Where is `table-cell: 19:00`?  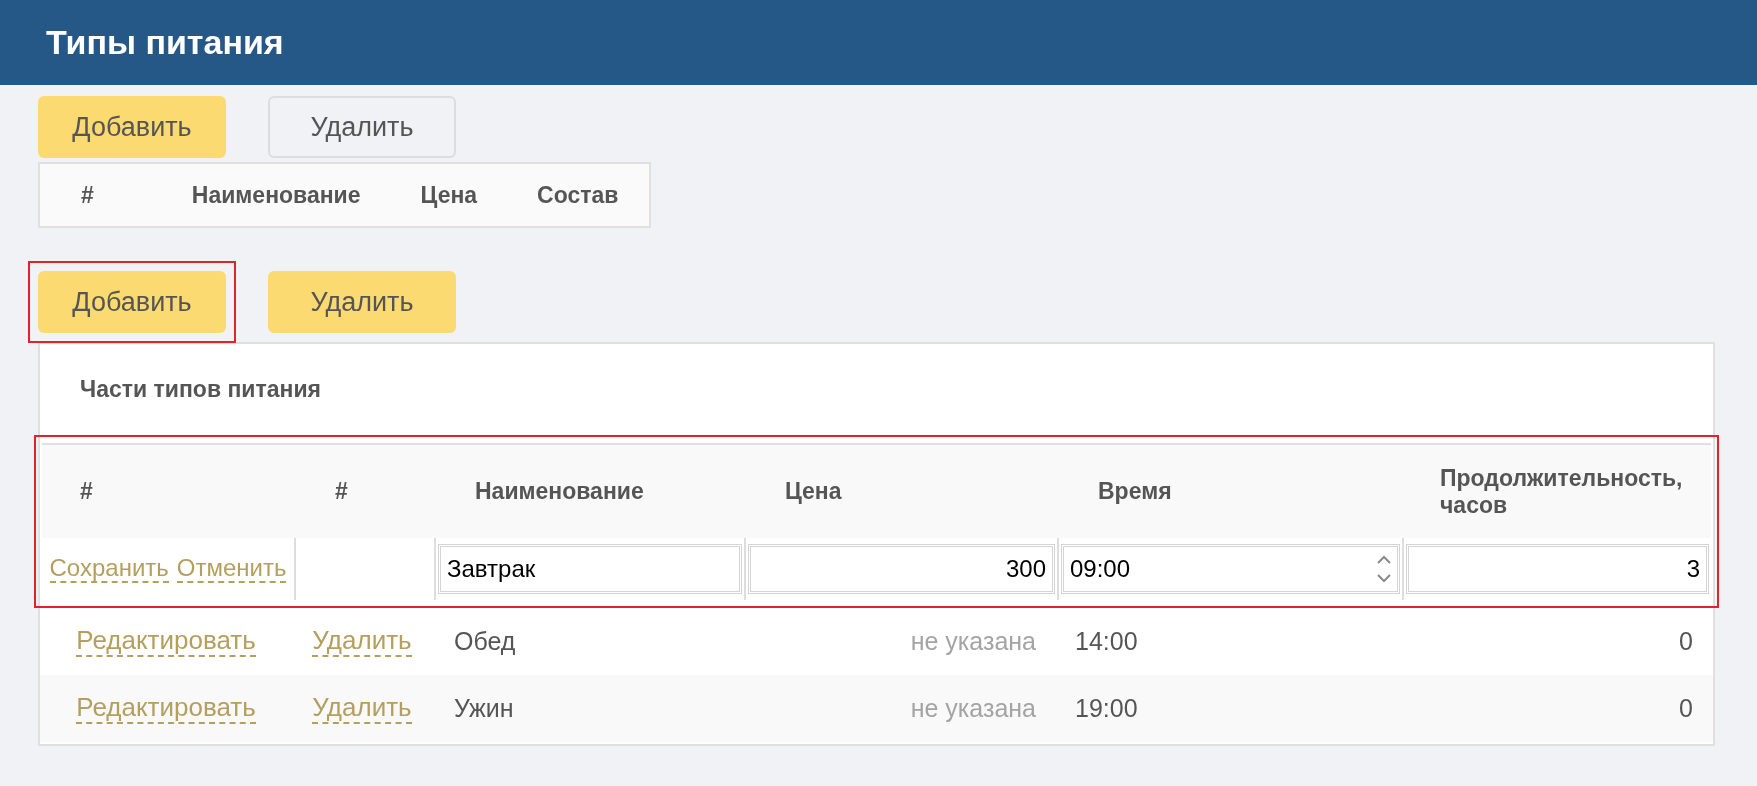
table-cell: 19:00 is located at coordinates (1106, 708).